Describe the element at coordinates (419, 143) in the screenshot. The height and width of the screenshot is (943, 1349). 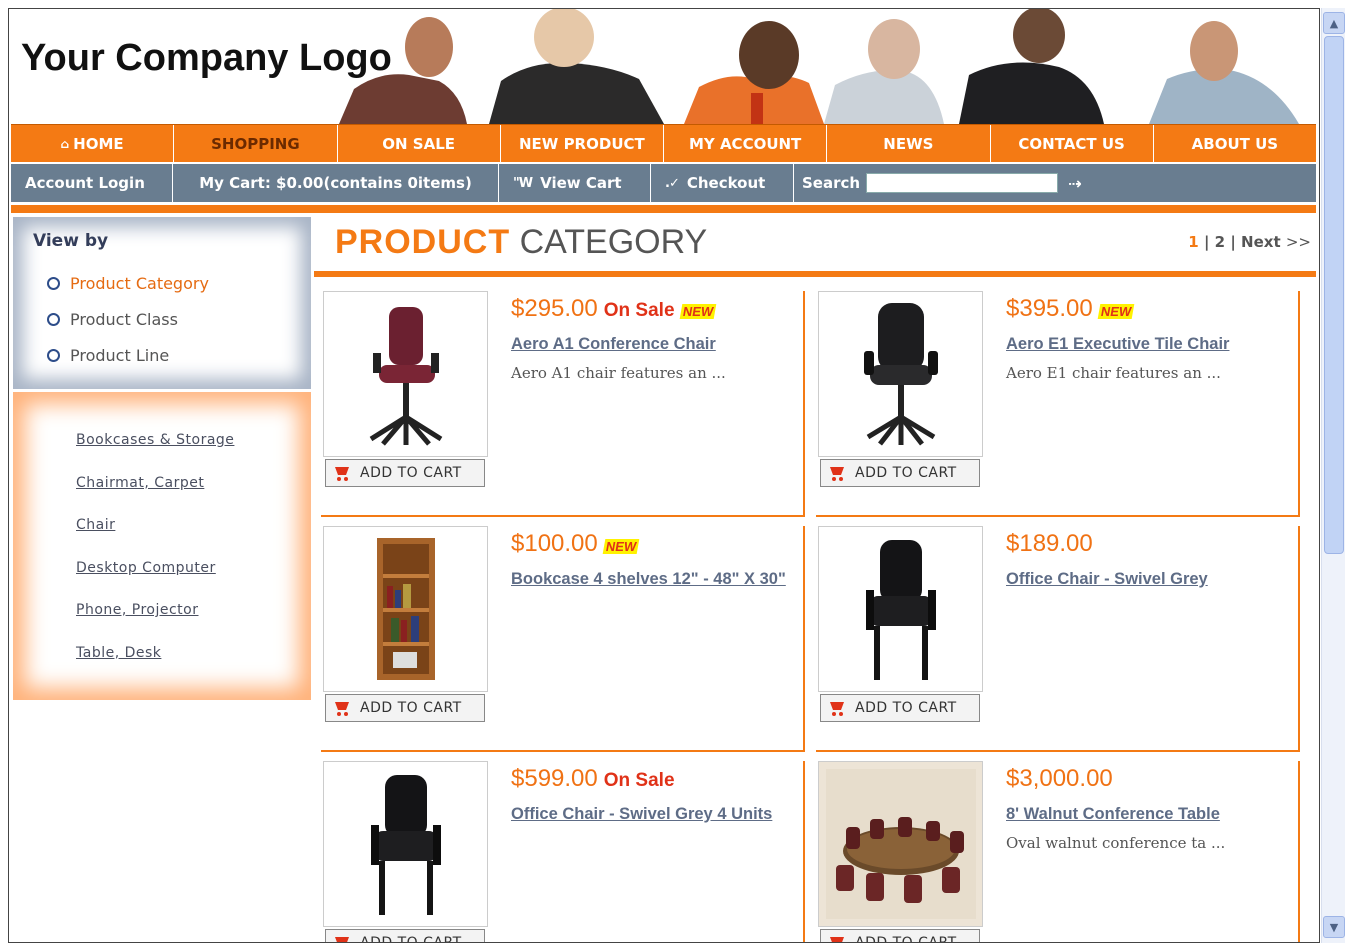
I see `nav-on-sale: ON SALE` at that location.